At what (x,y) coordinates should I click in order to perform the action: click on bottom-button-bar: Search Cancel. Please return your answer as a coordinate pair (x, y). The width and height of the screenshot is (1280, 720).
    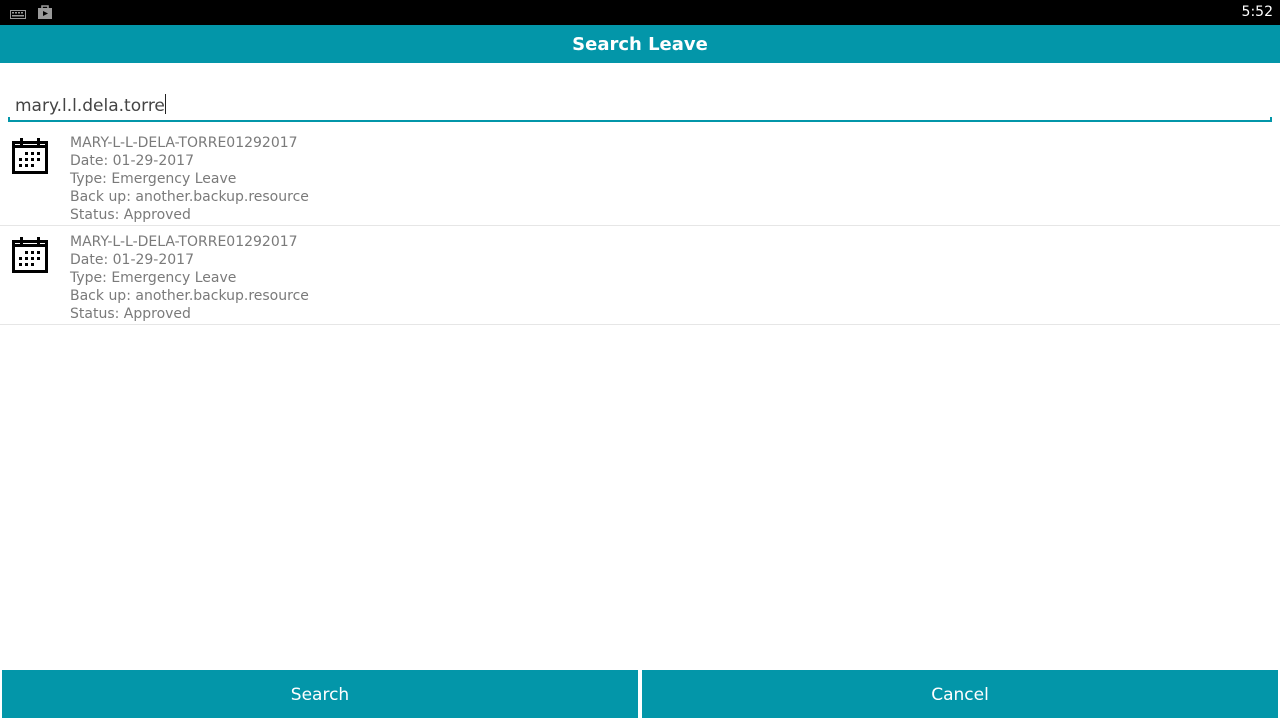
    Looking at the image, I should click on (640, 694).